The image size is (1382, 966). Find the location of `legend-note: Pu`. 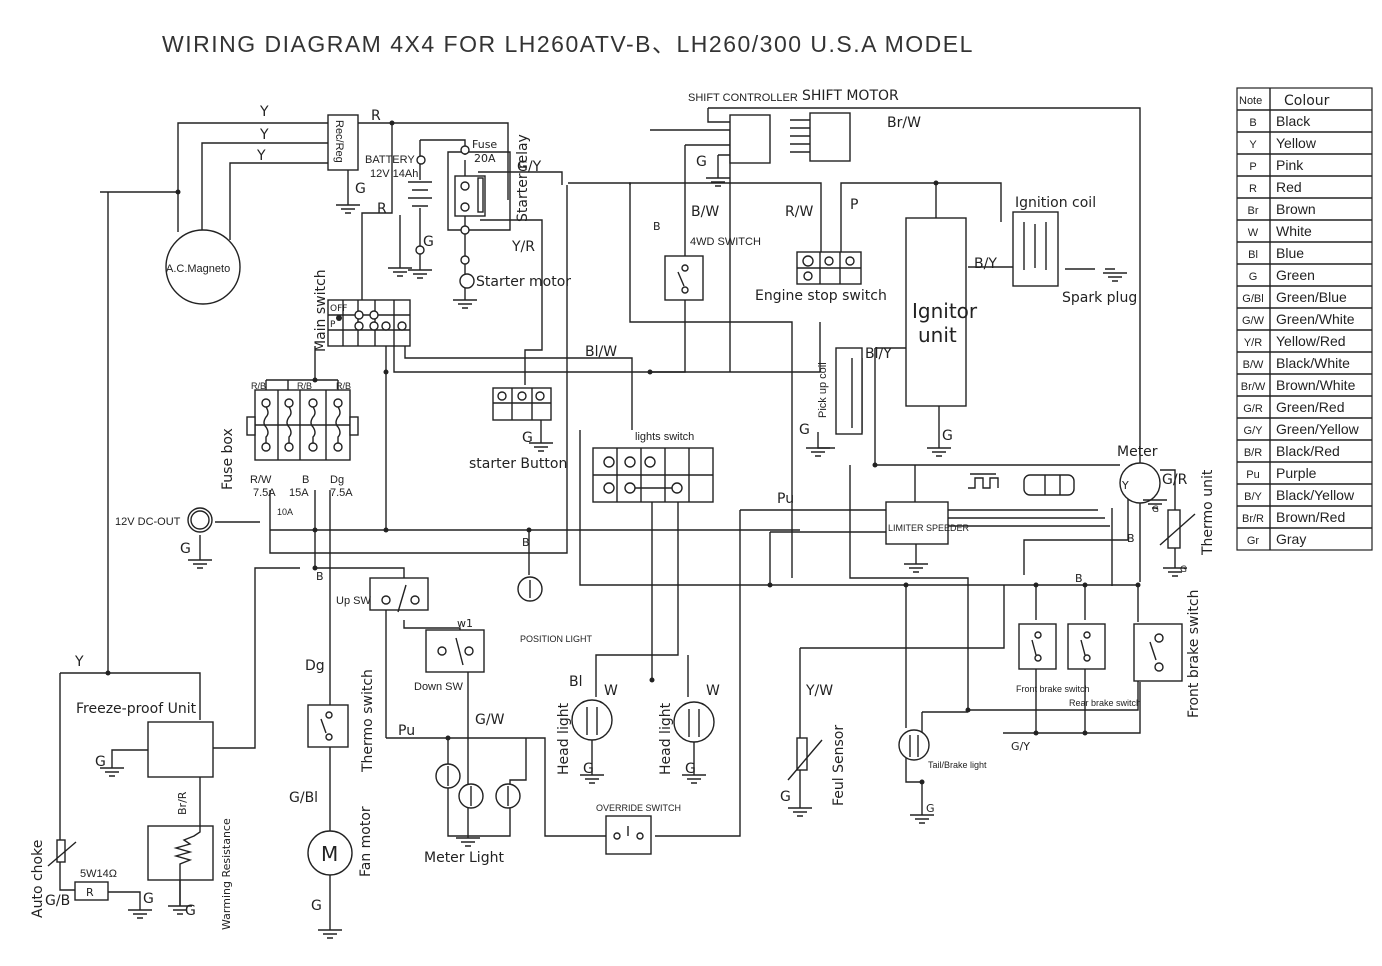

legend-note: Pu is located at coordinates (1252, 475).